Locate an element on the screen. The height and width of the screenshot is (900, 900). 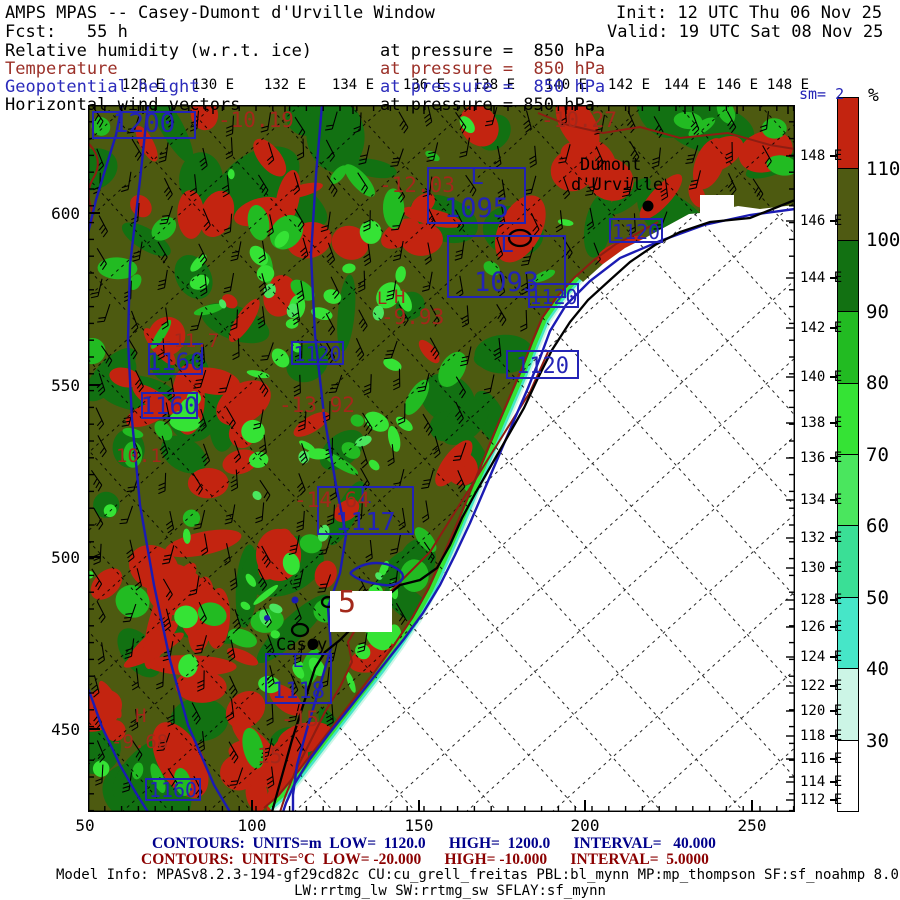
forecast-hour: Fcst: 55 h is located at coordinates (66, 32).